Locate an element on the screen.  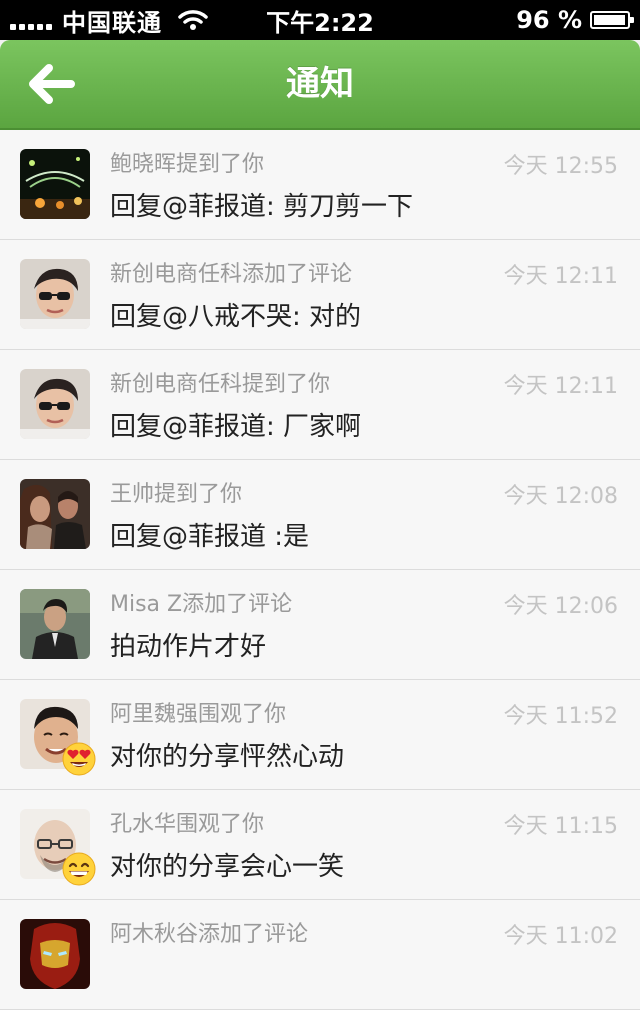
notification-item: 孔水华围观了你 今天 11:15 对你的分享会心一笑 is located at coordinates (320, 845).